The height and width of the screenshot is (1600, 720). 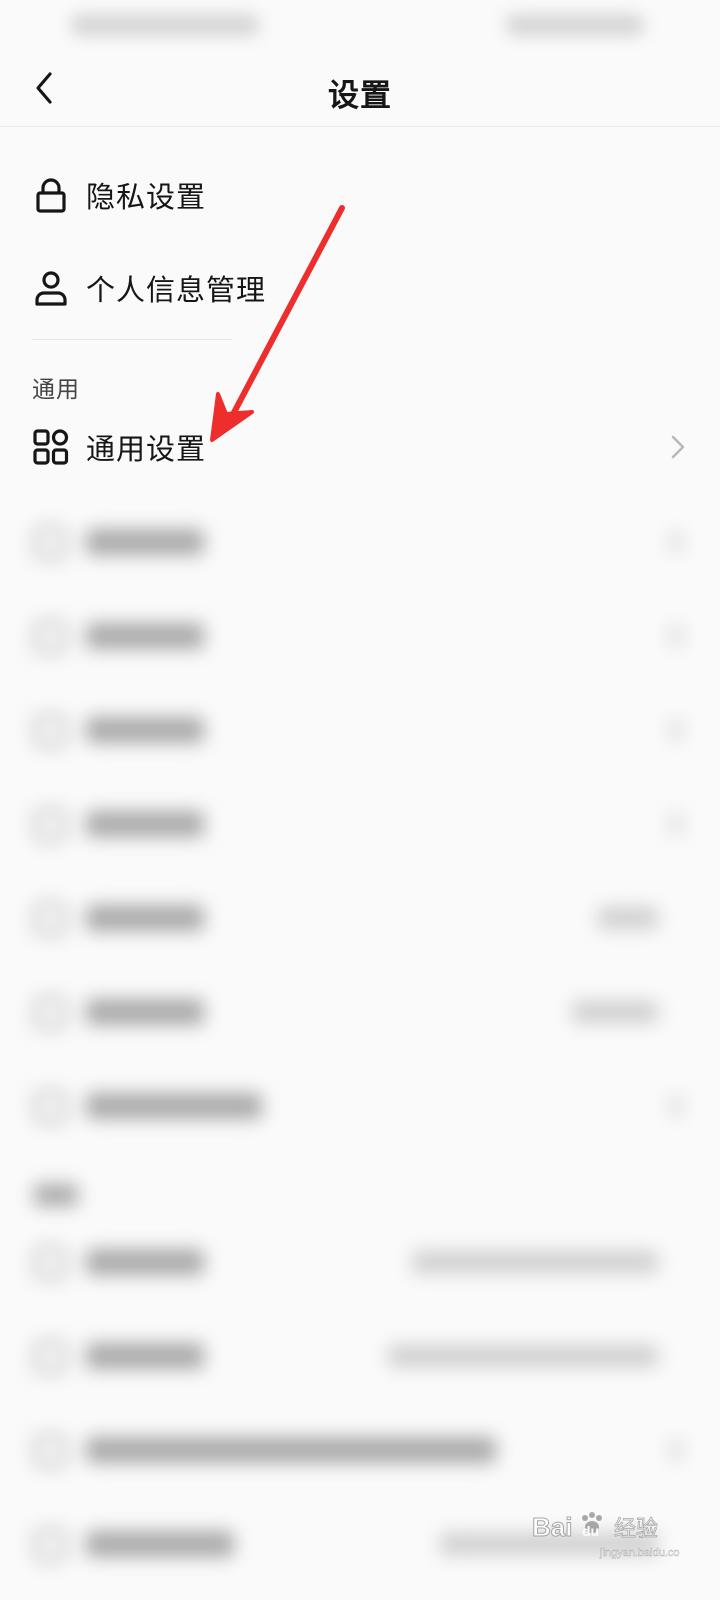 What do you see at coordinates (606, 1536) in the screenshot?
I see `baidu-jingyan-watermark: Bai du 经验 jingyan.baidu.com` at bounding box center [606, 1536].